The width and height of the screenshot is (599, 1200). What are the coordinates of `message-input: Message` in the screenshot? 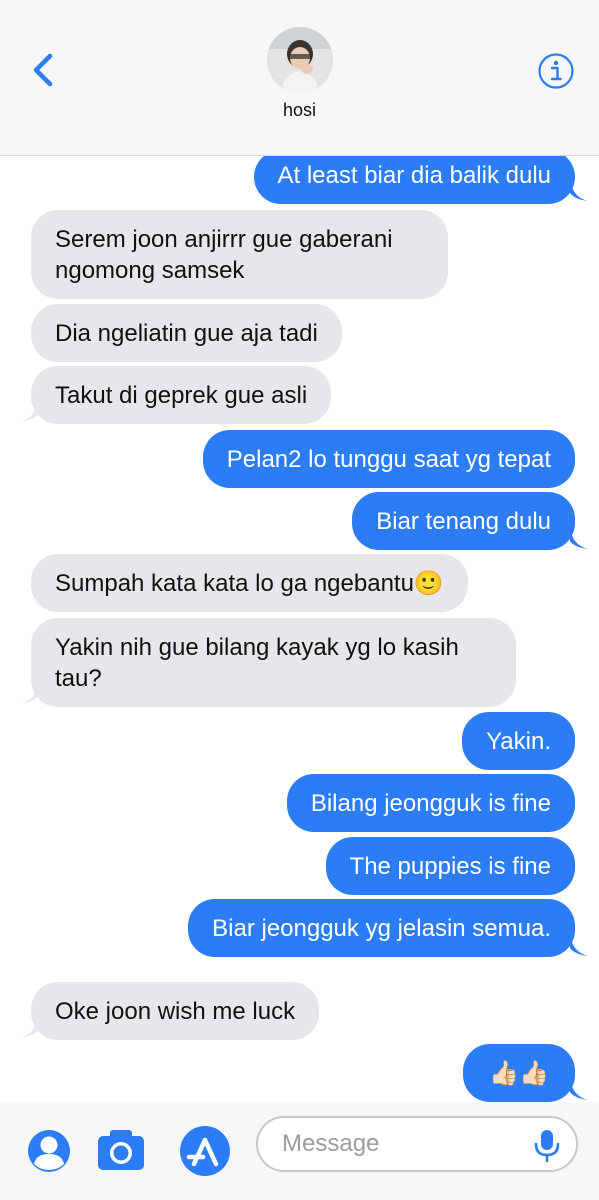 It's located at (417, 1144).